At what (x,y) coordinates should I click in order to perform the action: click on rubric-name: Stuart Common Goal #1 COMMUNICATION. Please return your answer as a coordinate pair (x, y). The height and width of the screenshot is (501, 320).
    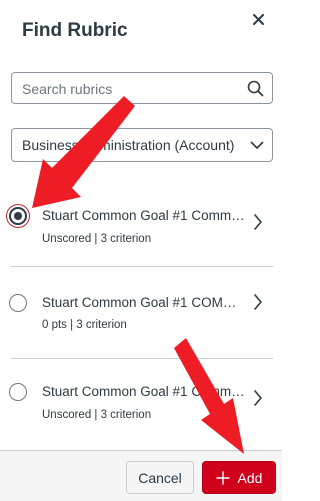
    Looking at the image, I should click on (144, 302).